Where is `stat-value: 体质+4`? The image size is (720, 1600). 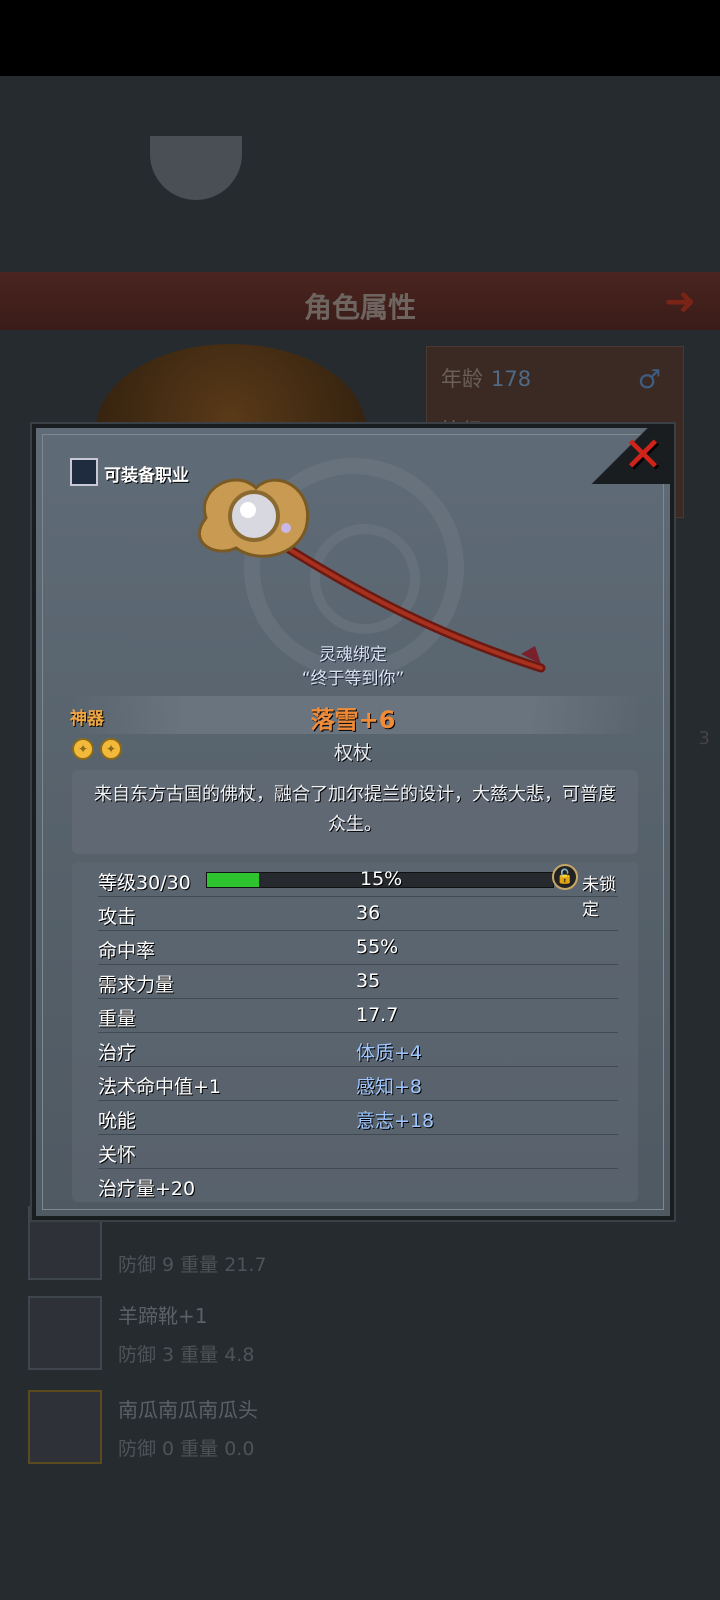 stat-value: 体质+4 is located at coordinates (389, 1053).